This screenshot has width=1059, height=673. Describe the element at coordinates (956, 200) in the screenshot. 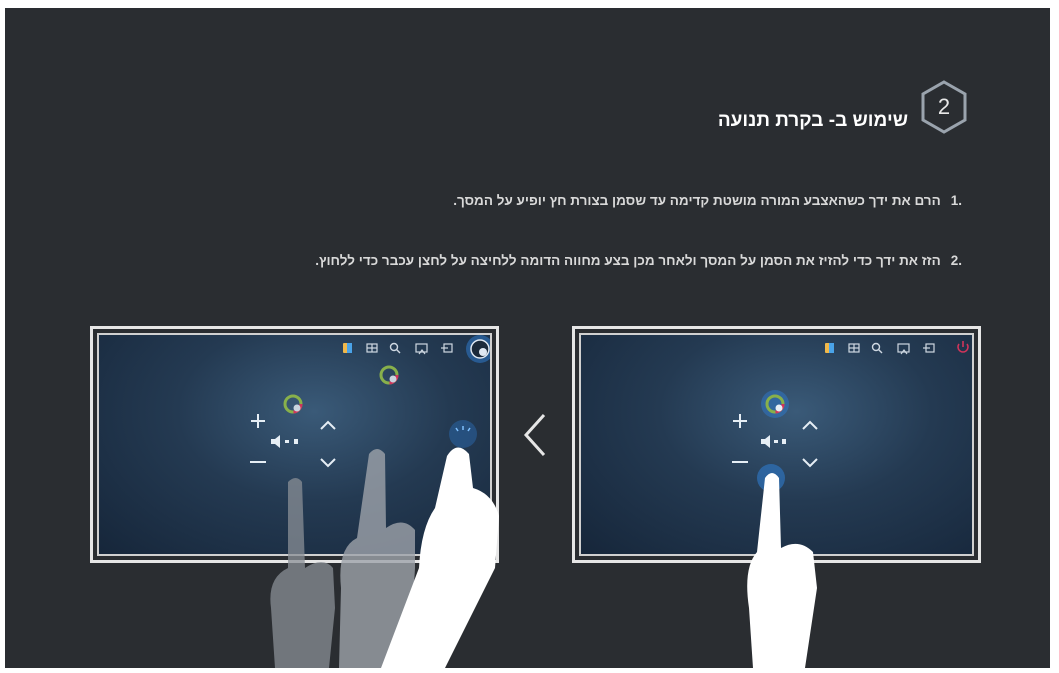

I see `step-1-number: .1` at that location.